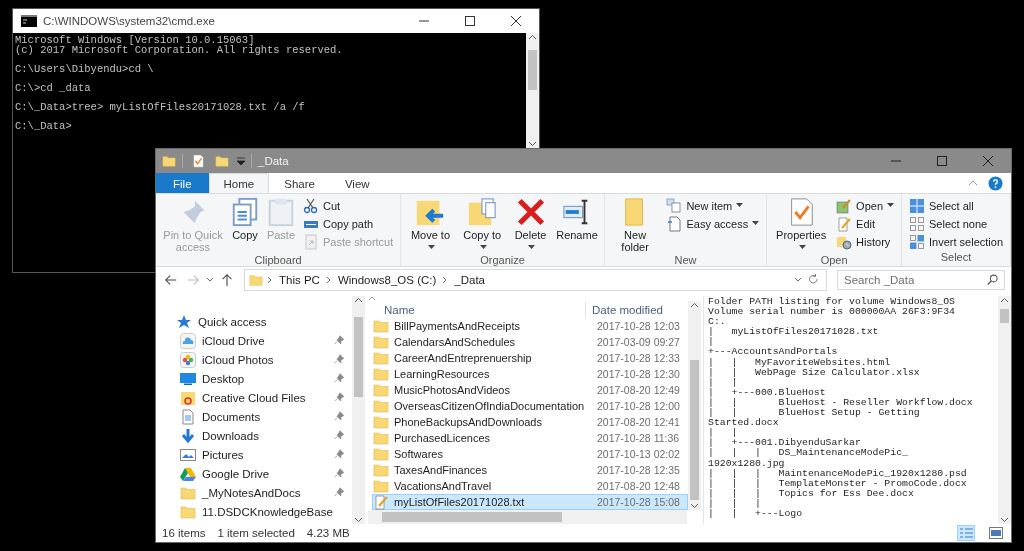 The height and width of the screenshot is (551, 1024). I want to click on ribbon-button: Copy path, so click(348, 223).